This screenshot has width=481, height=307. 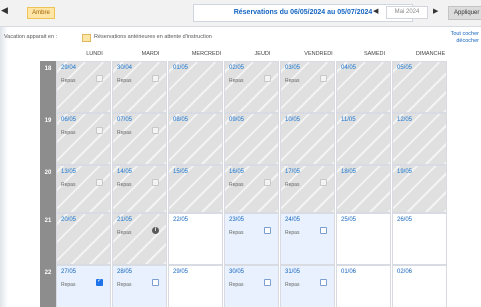 I want to click on day-date: 07/05, so click(x=125, y=120).